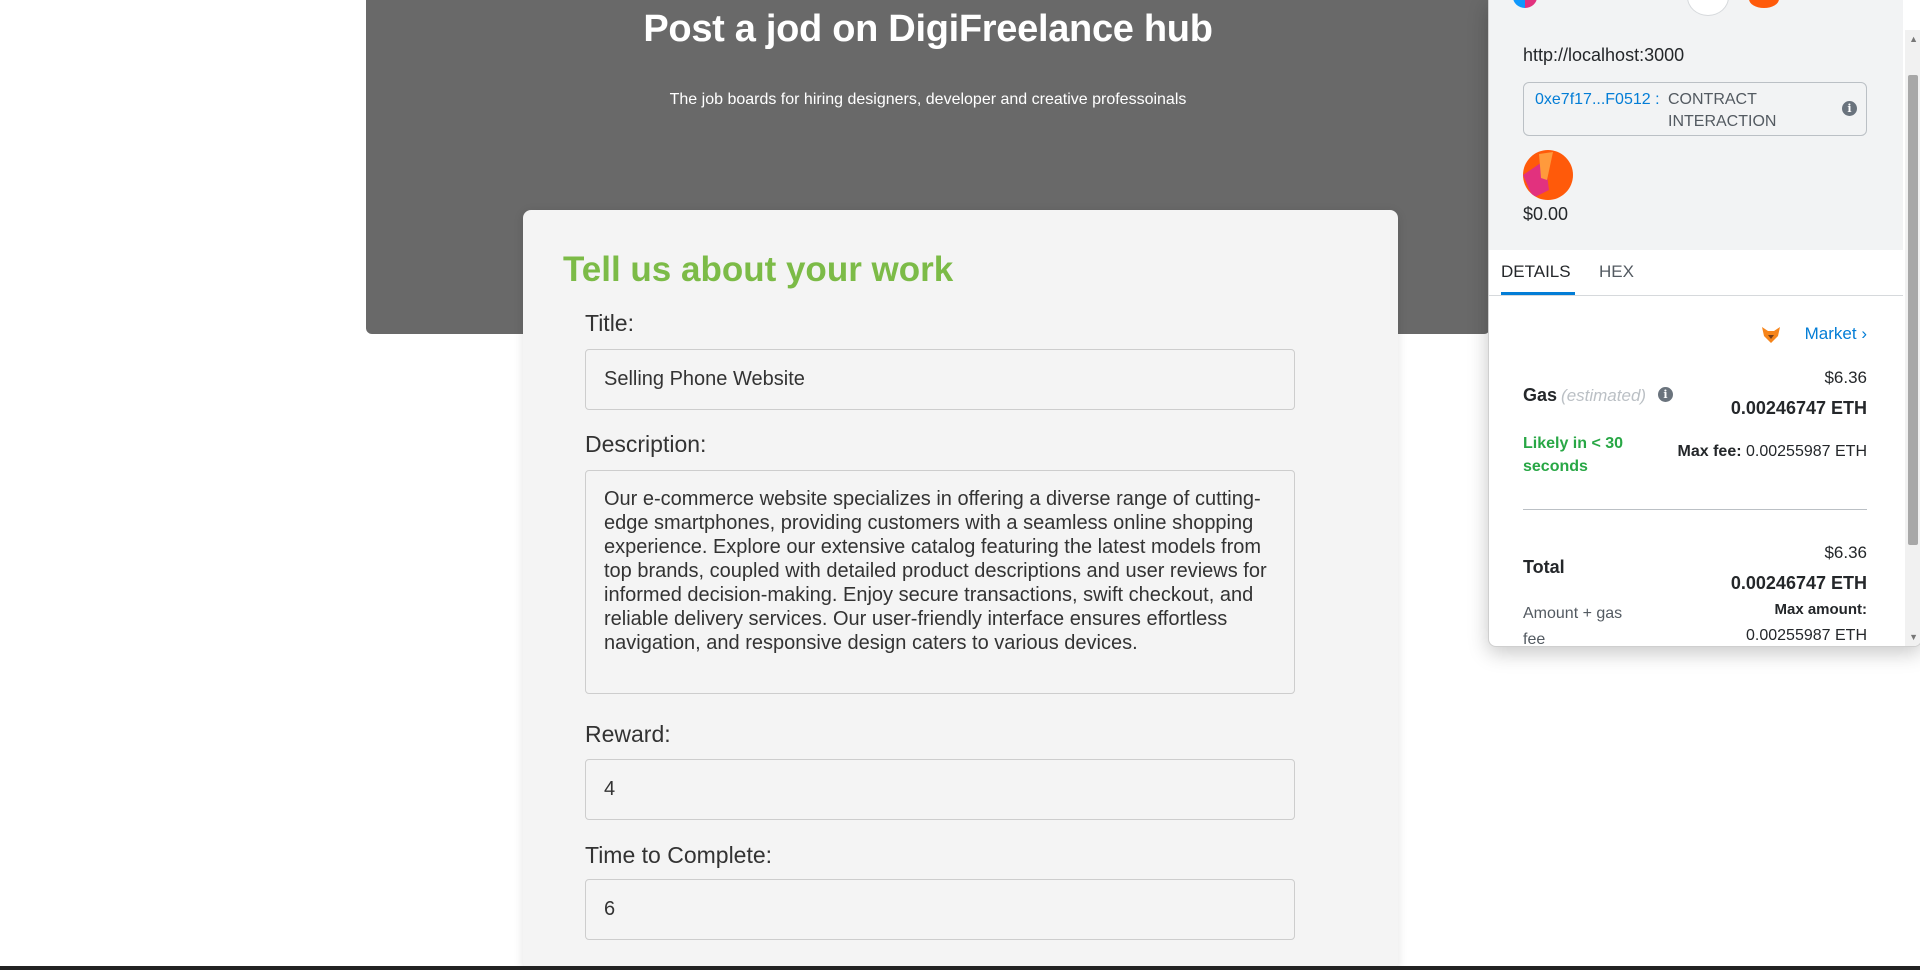 The width and height of the screenshot is (1920, 970). Describe the element at coordinates (679, 855) in the screenshot. I see `time-label: Time to Complete:` at that location.